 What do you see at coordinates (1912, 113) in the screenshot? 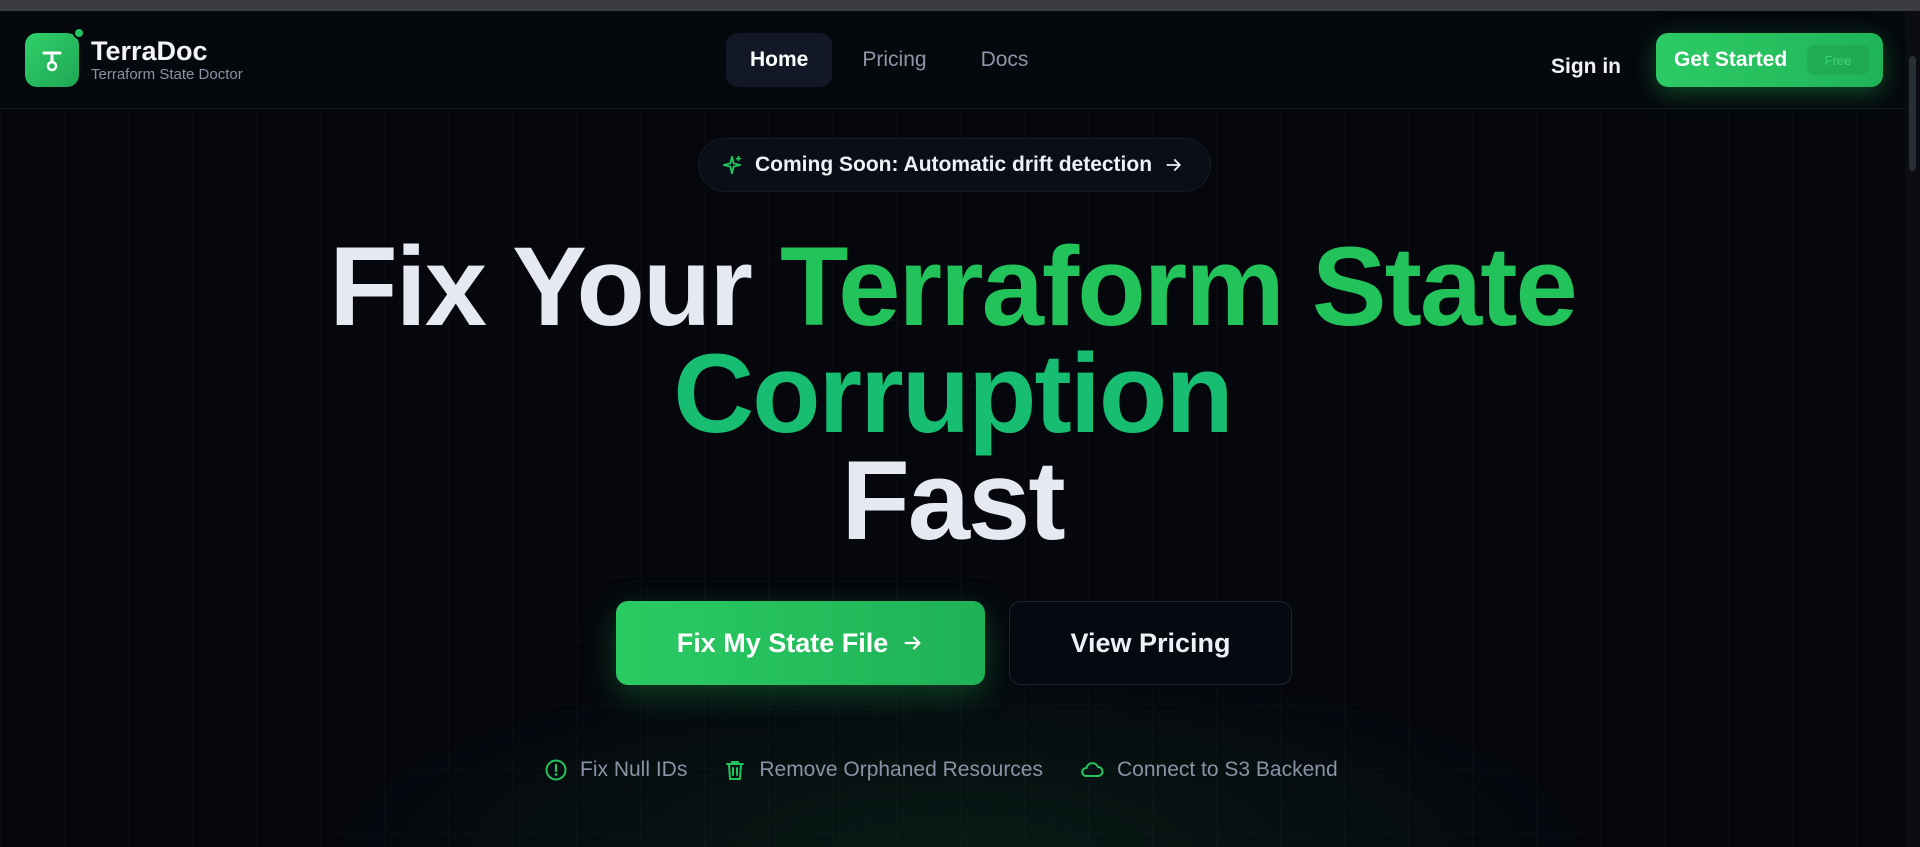
I see `scrollbar-thumb` at bounding box center [1912, 113].